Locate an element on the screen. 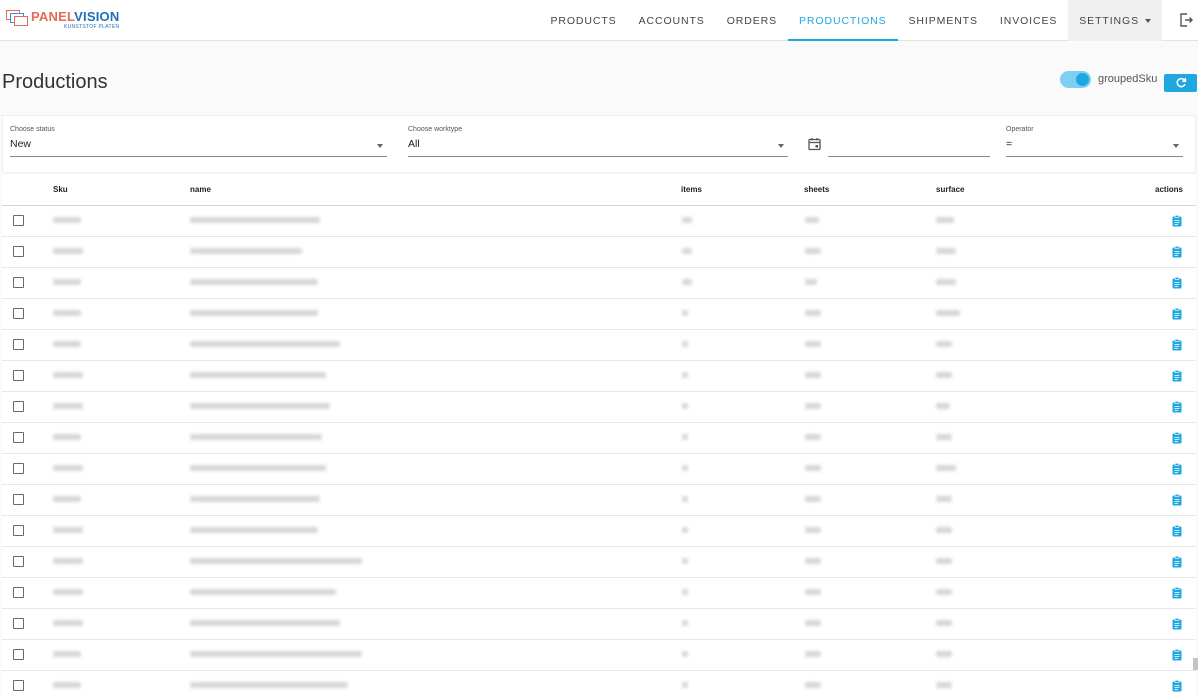 The image size is (1198, 696). column-header-surface: surface is located at coordinates (950, 189).